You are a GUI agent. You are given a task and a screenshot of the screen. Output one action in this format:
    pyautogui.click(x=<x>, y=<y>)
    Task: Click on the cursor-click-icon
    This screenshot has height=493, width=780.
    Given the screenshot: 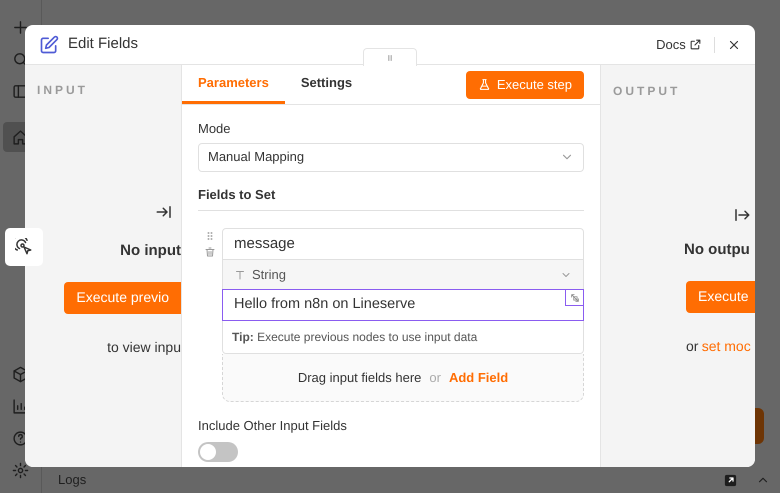 What is the action you would take?
    pyautogui.click(x=24, y=247)
    